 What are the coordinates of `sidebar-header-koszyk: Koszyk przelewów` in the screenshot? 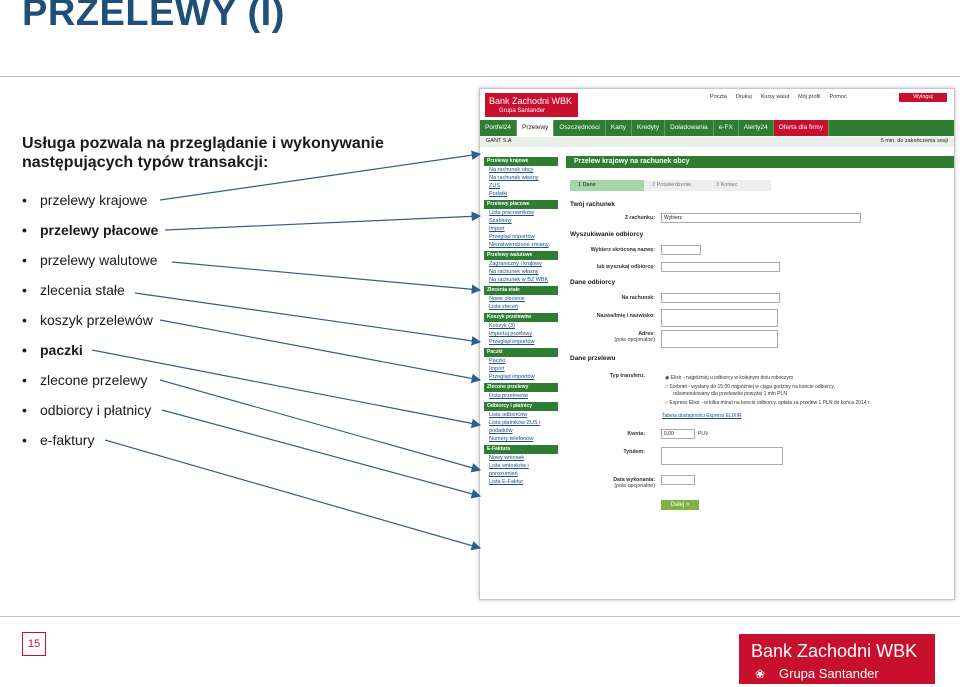 It's located at (521, 317).